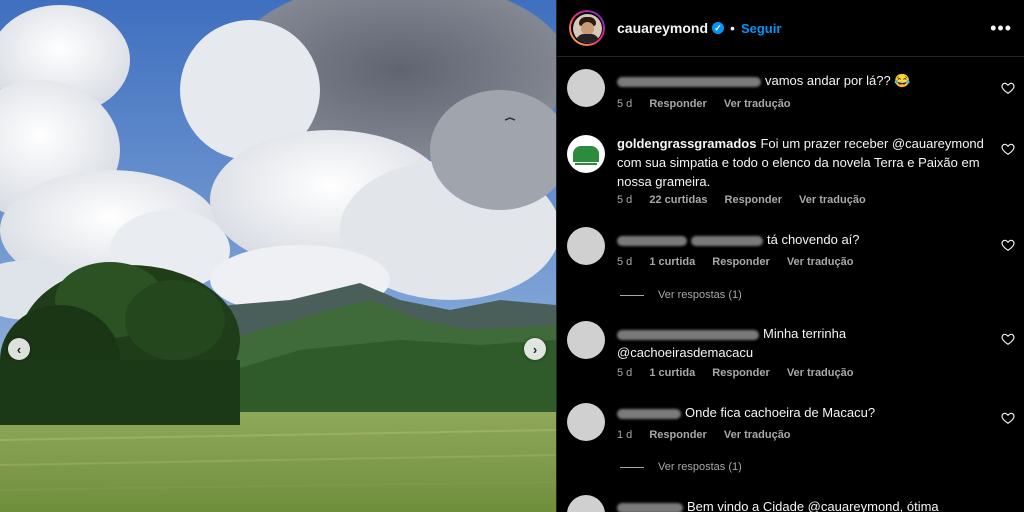 The width and height of the screenshot is (1024, 512). Describe the element at coordinates (1001, 28) in the screenshot. I see `more-options-icon: •••` at that location.